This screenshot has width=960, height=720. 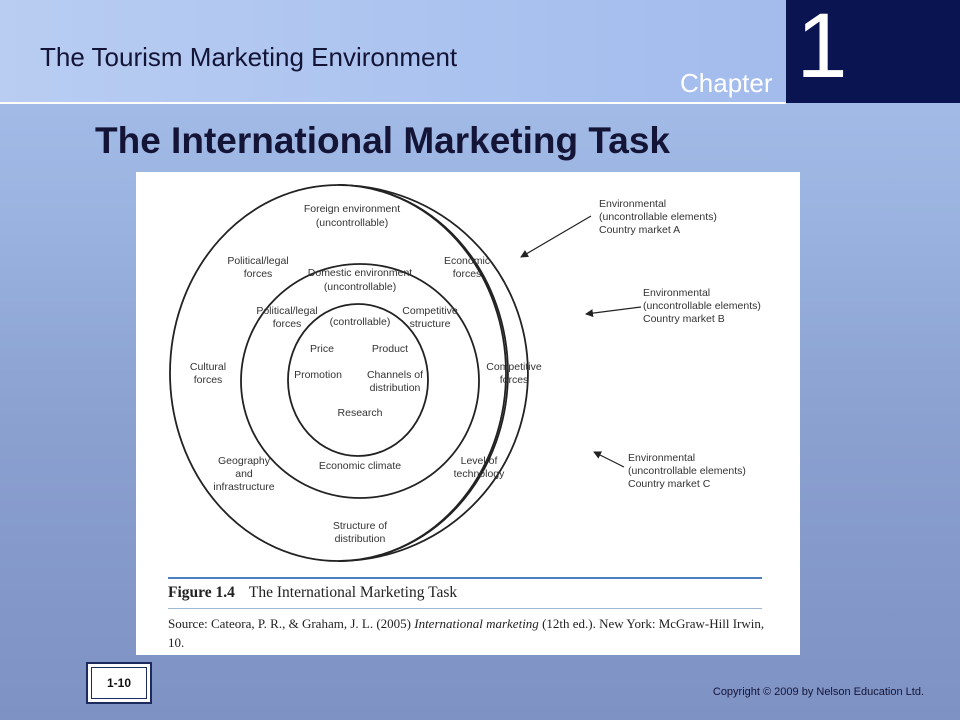 What do you see at coordinates (661, 458) in the screenshot?
I see `market-c-line-1: Environmental` at bounding box center [661, 458].